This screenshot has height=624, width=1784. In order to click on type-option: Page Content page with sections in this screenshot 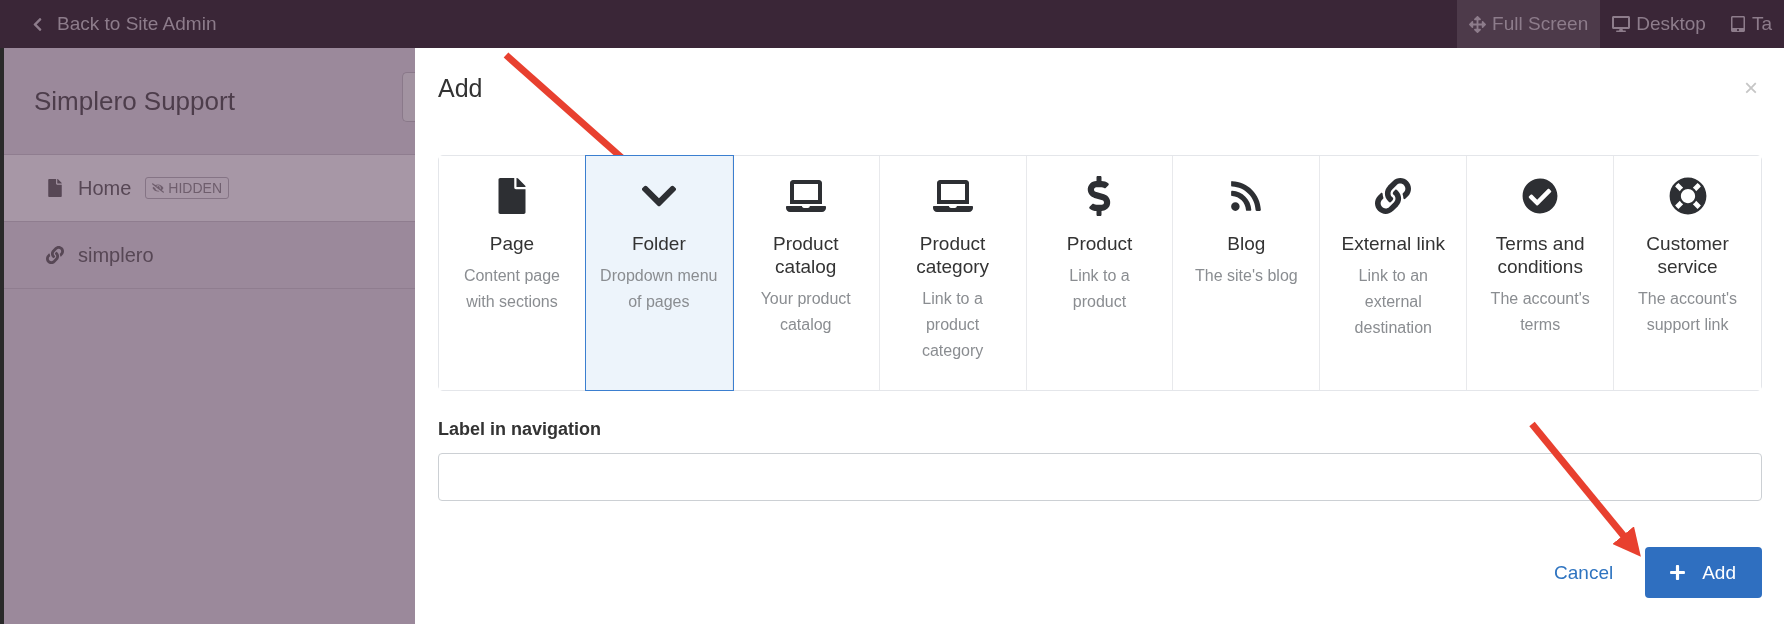, I will do `click(512, 273)`.